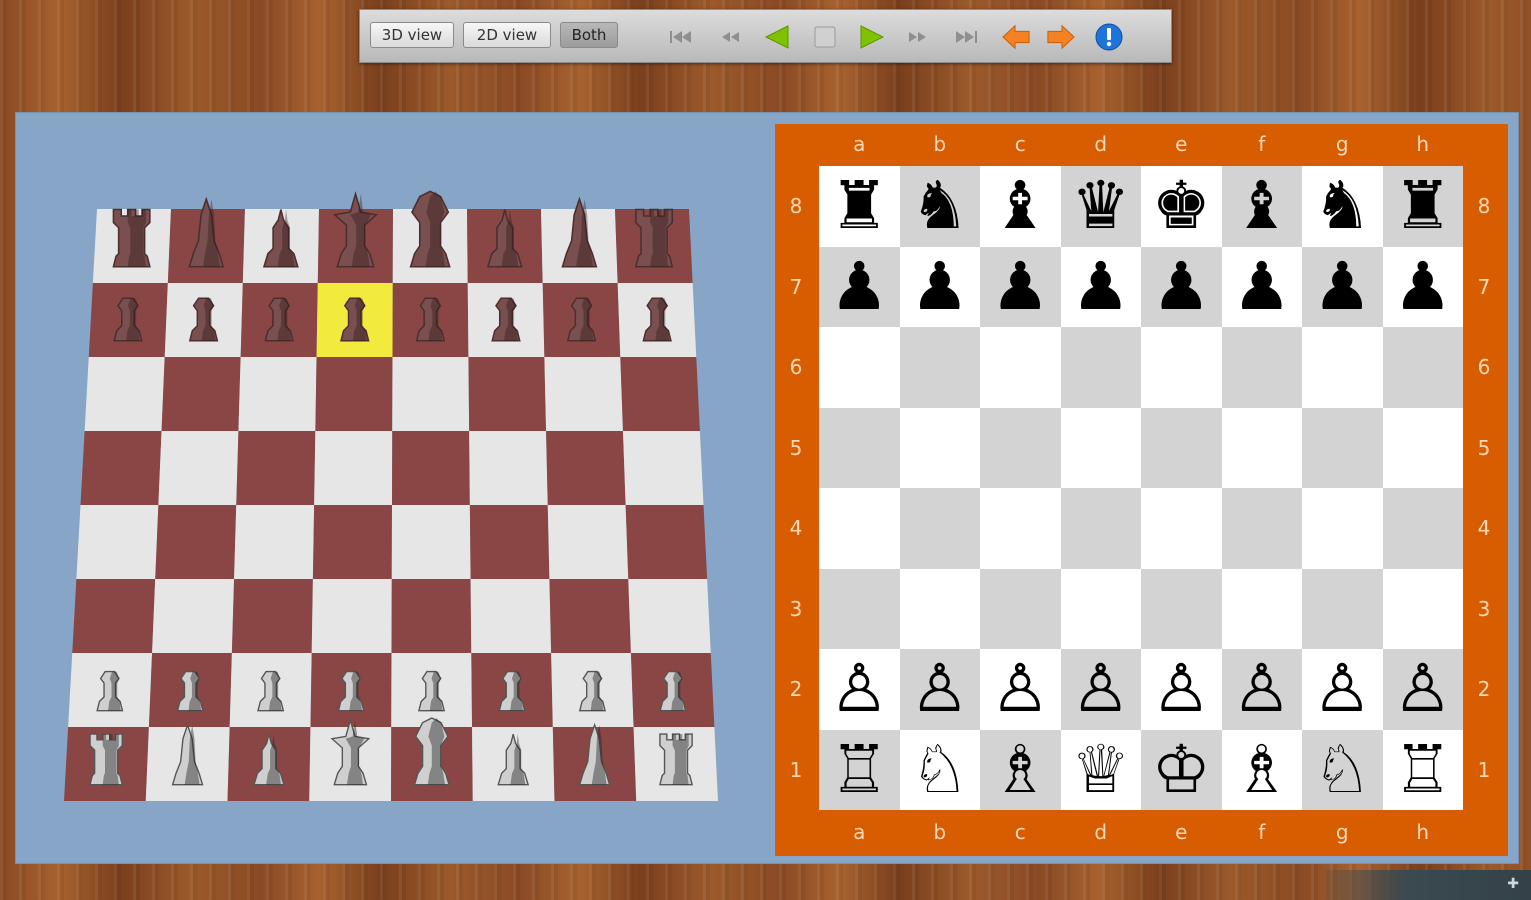 The height and width of the screenshot is (900, 1531). I want to click on square-3d-g5, so click(586, 468).